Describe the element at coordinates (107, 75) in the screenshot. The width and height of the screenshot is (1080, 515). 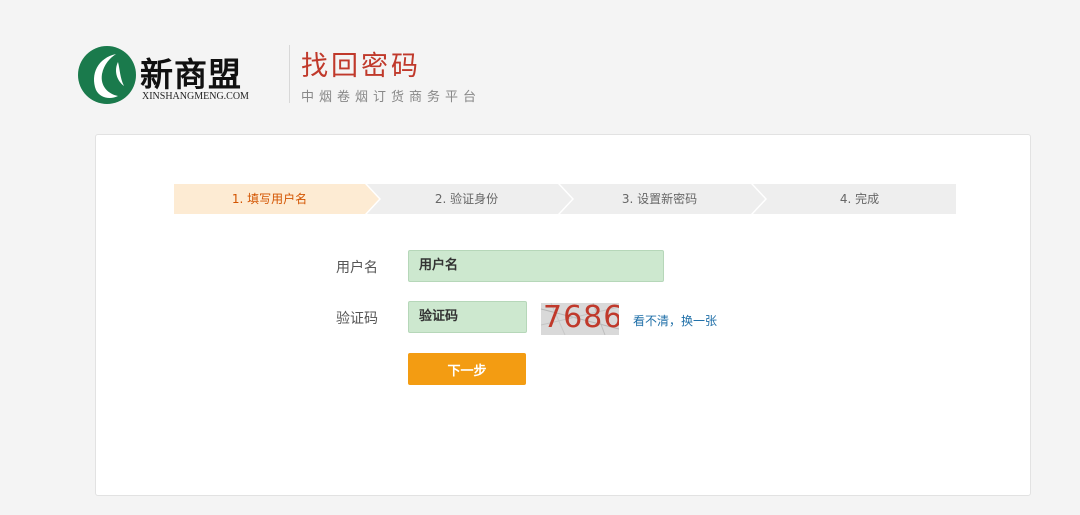
I see `leaf-logo-icon` at that location.